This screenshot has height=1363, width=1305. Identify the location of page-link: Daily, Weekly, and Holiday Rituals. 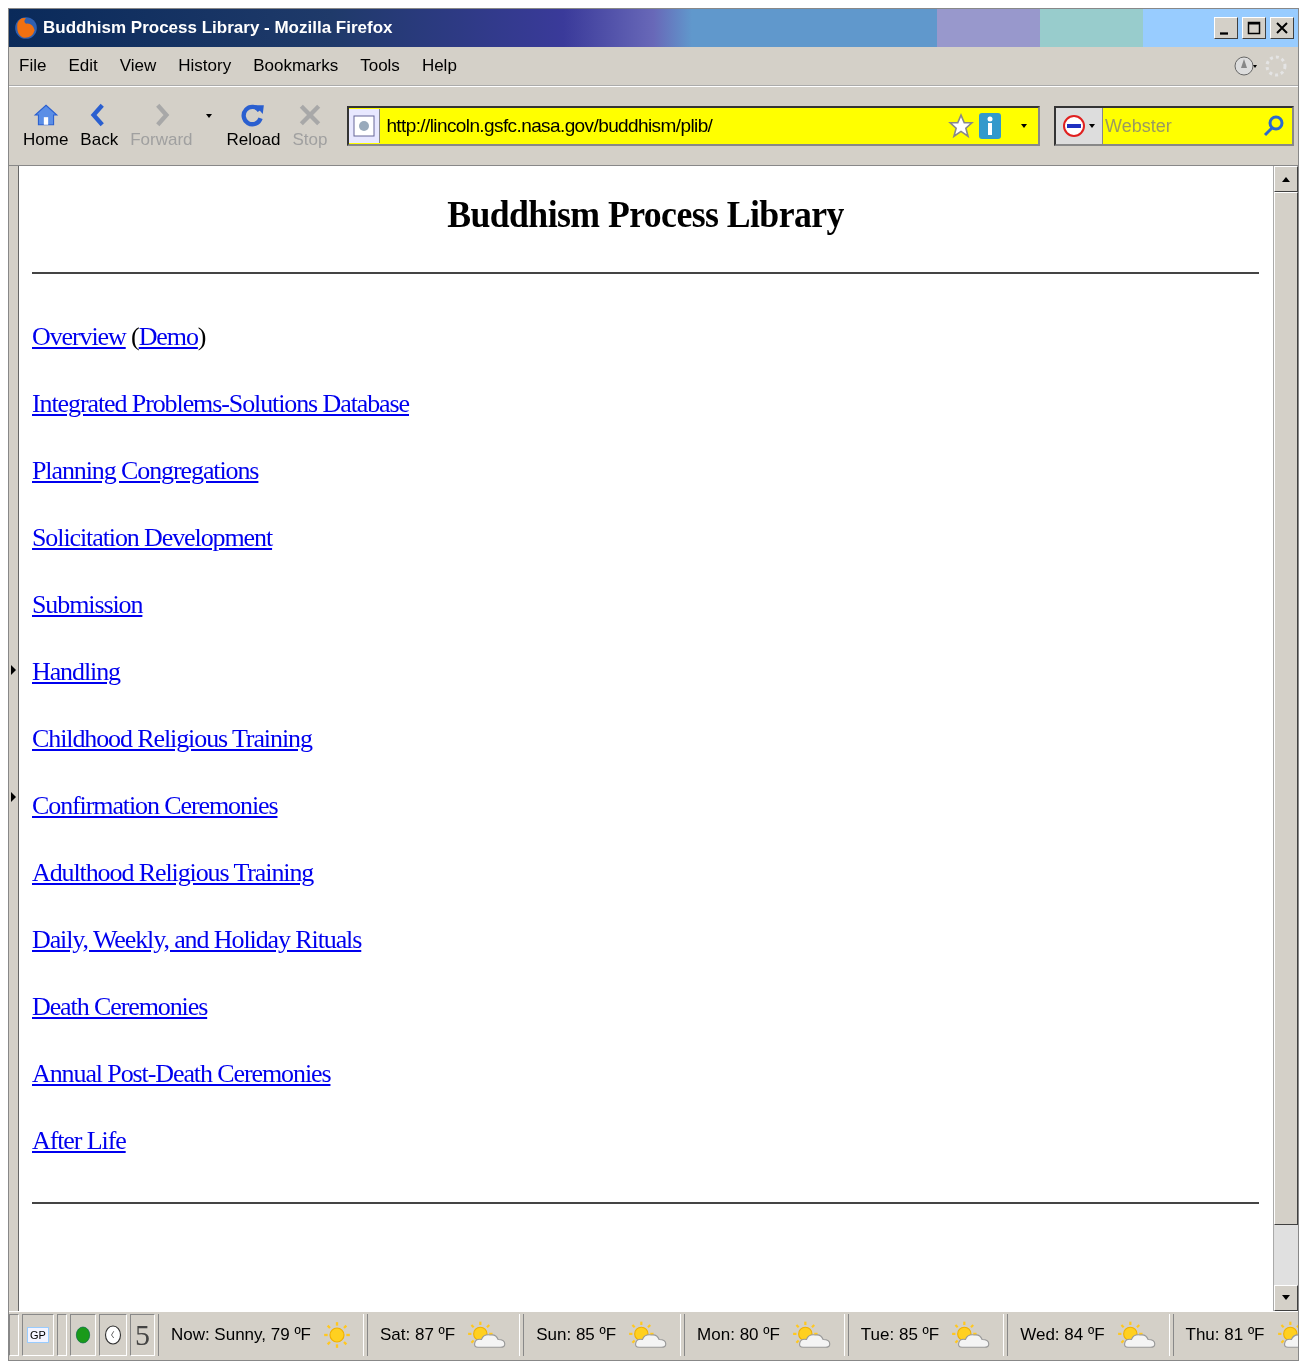
(197, 939).